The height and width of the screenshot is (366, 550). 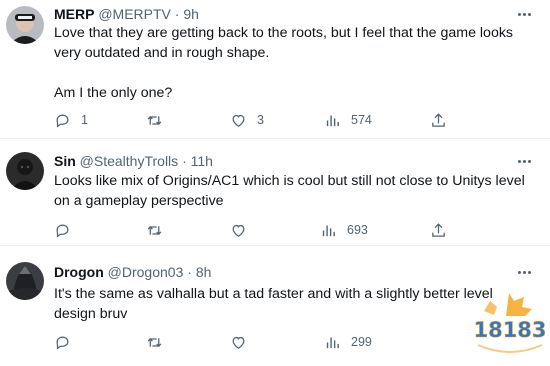 I want to click on timestamp: 8h, so click(x=204, y=272).